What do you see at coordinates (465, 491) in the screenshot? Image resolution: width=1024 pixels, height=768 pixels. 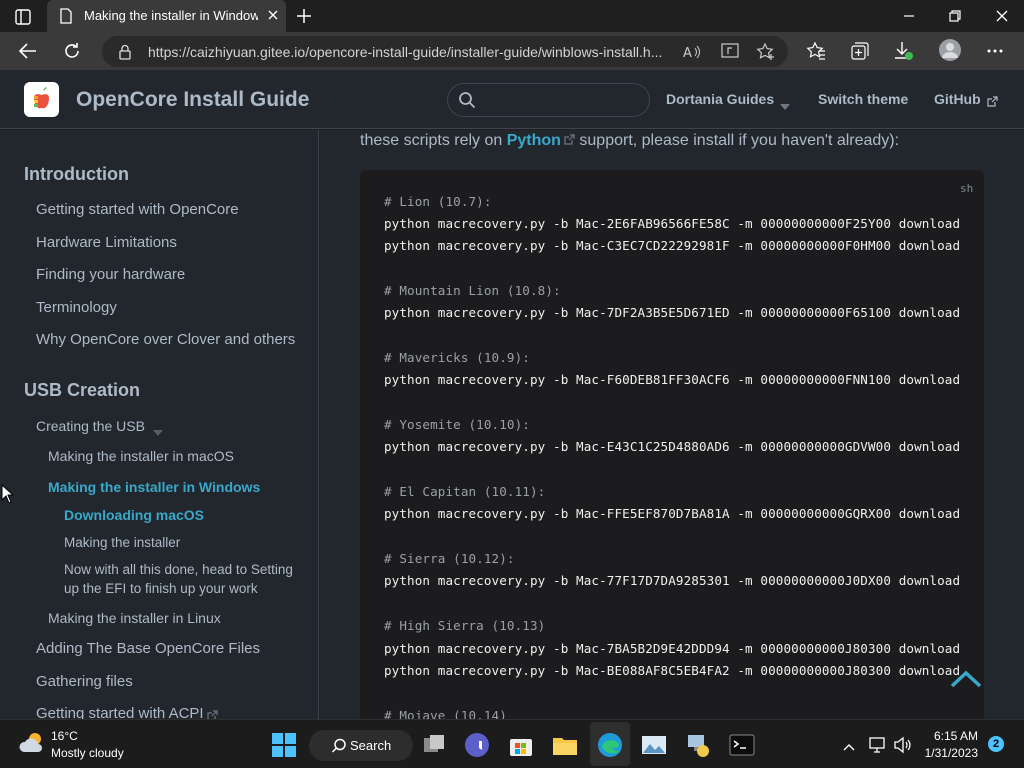 I see `code-comment-line: # El Capitan (10.11):` at bounding box center [465, 491].